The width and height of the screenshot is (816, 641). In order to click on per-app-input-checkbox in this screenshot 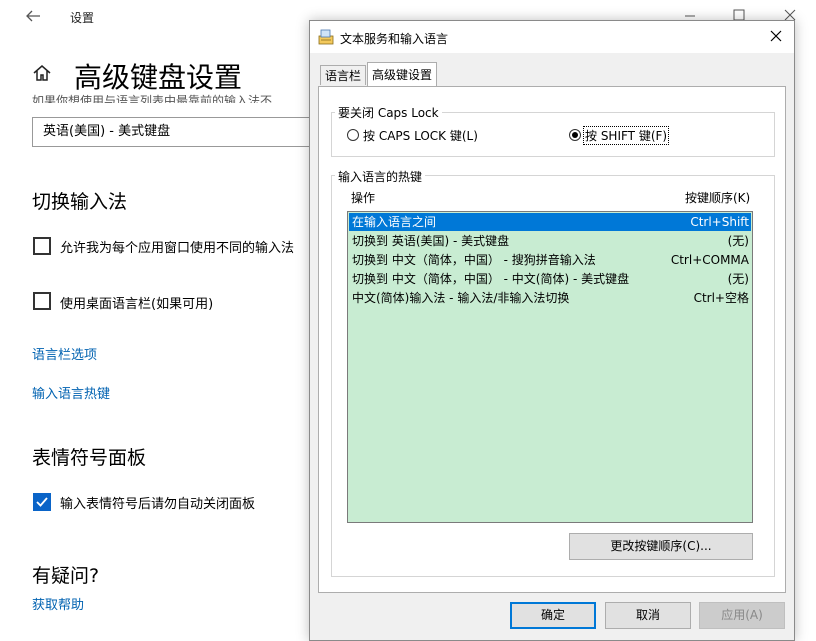, I will do `click(42, 246)`.